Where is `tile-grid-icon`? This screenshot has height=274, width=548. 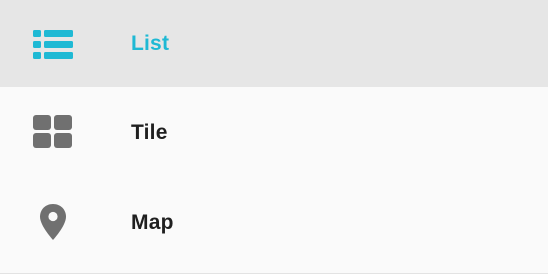
tile-grid-icon is located at coordinates (53, 132).